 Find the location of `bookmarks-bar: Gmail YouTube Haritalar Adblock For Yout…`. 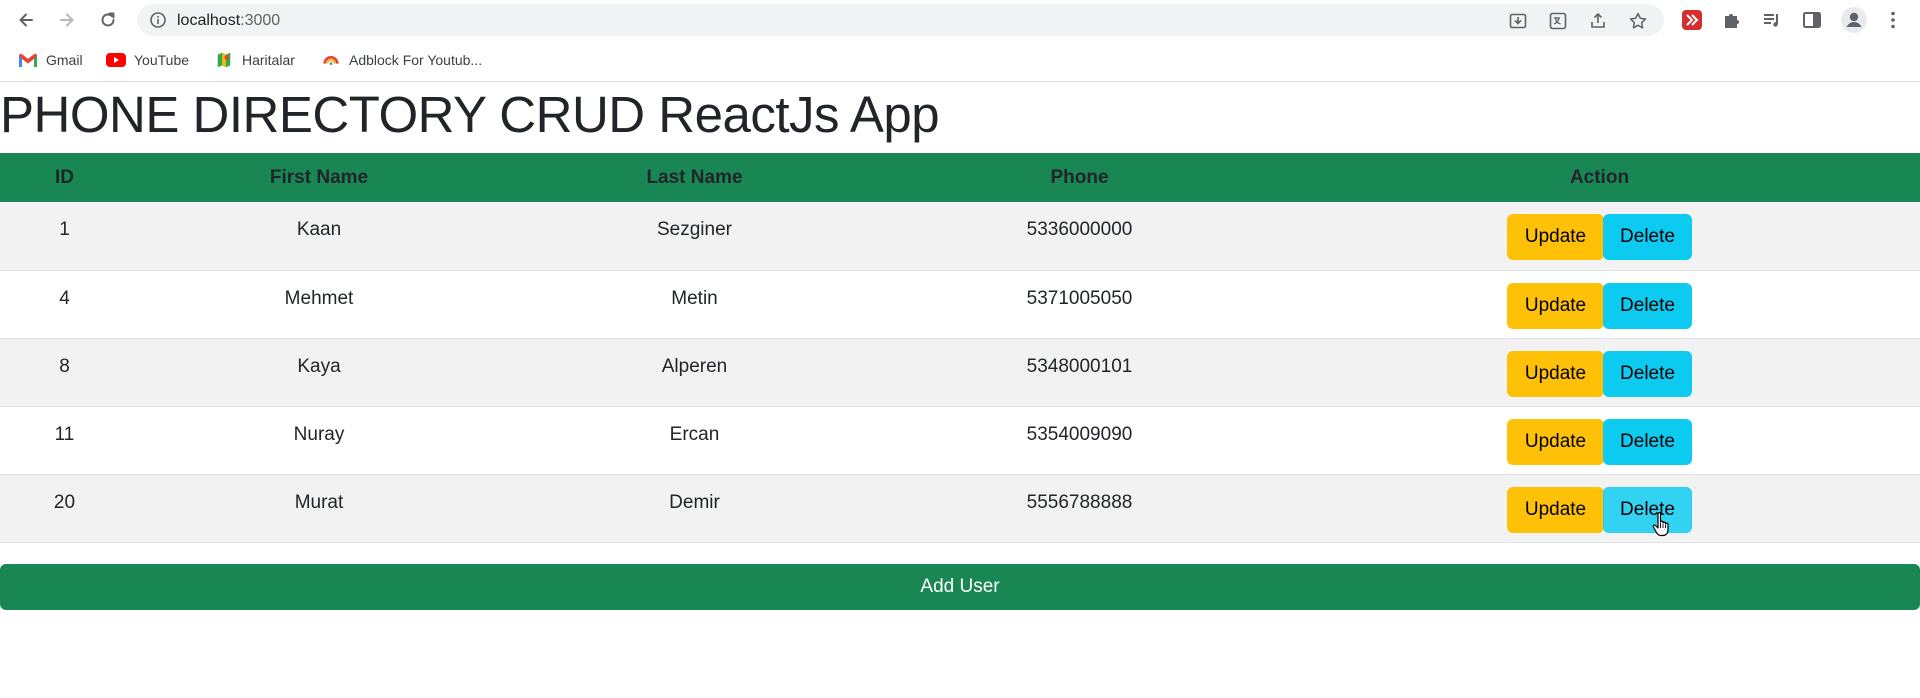

bookmarks-bar: Gmail YouTube Haritalar Adblock For Yout… is located at coordinates (960, 61).